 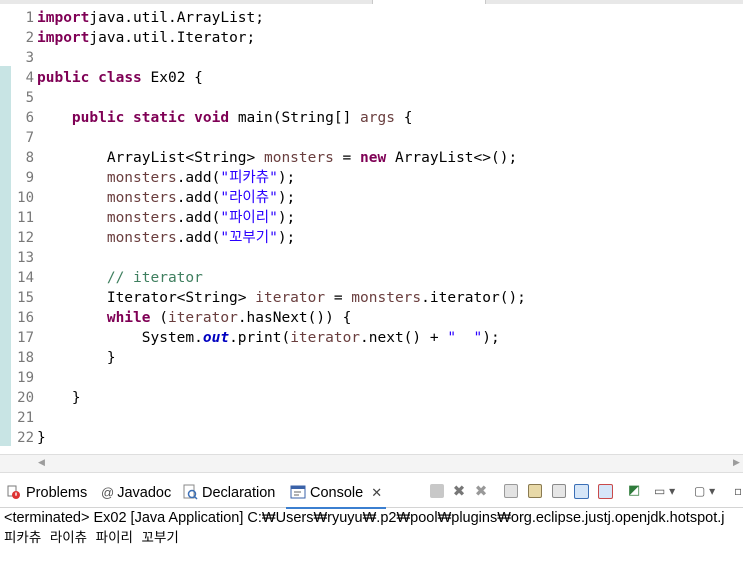 What do you see at coordinates (511, 491) in the screenshot?
I see `clear-console-icon` at bounding box center [511, 491].